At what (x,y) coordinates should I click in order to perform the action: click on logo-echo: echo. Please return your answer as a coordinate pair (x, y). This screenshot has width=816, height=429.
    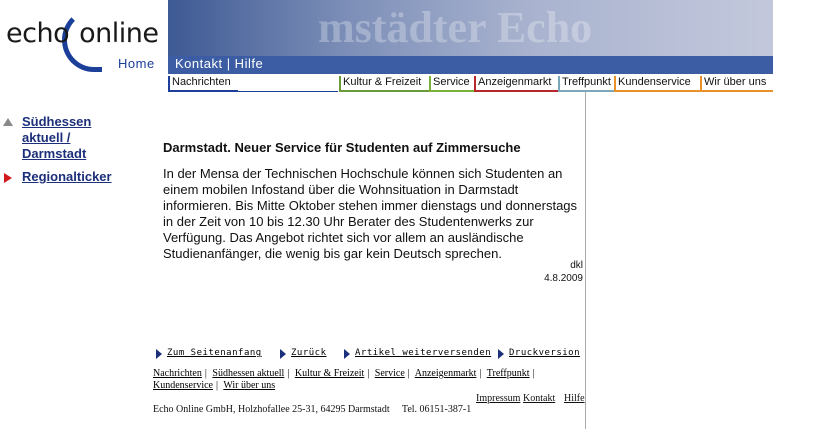
    Looking at the image, I should click on (38, 33).